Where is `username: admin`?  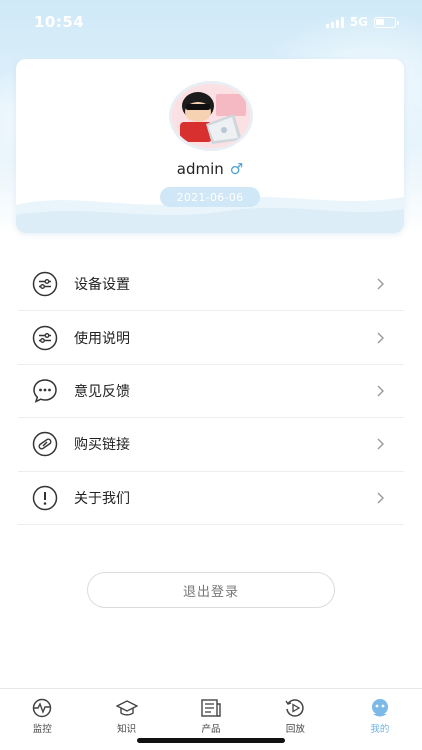 username: admin is located at coordinates (200, 169).